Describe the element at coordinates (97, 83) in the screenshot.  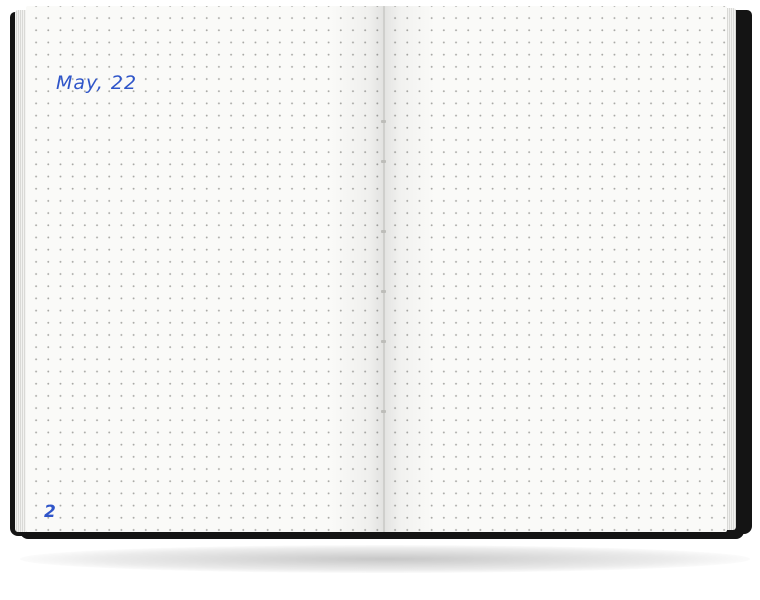
I see `handwritten-date: May, 22` at that location.